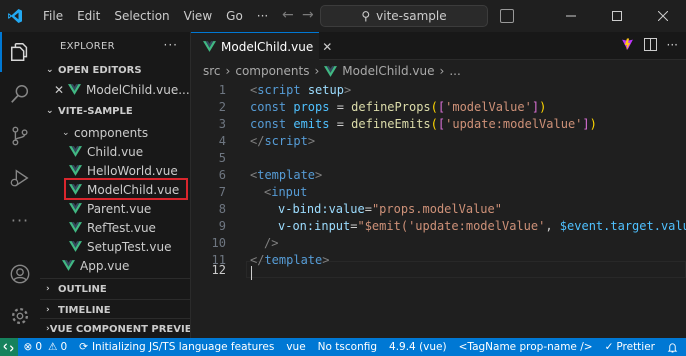 The height and width of the screenshot is (356, 686). I want to click on menu-more: ···, so click(262, 16).